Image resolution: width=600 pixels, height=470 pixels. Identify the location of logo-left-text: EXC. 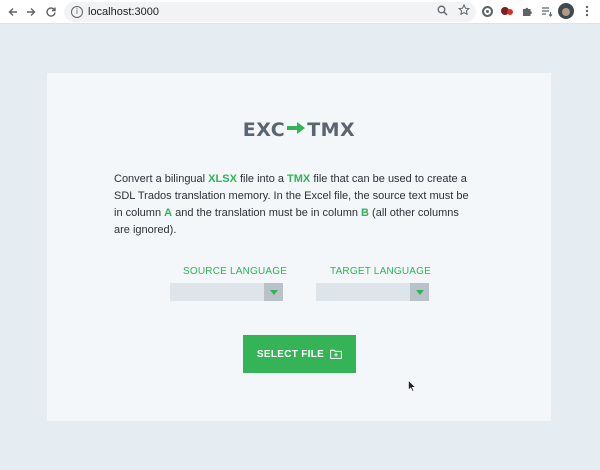
(264, 130).